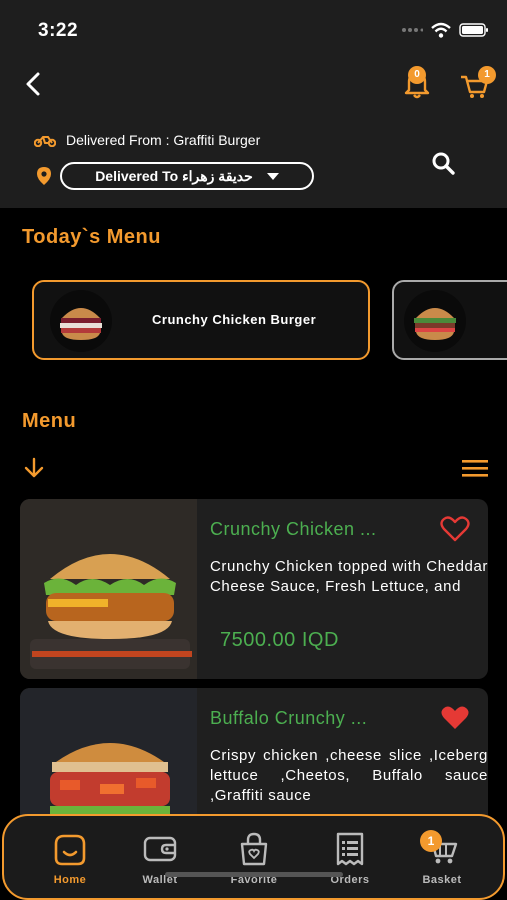  Describe the element at coordinates (487, 75) in the screenshot. I see `cart-badge: 1` at that location.